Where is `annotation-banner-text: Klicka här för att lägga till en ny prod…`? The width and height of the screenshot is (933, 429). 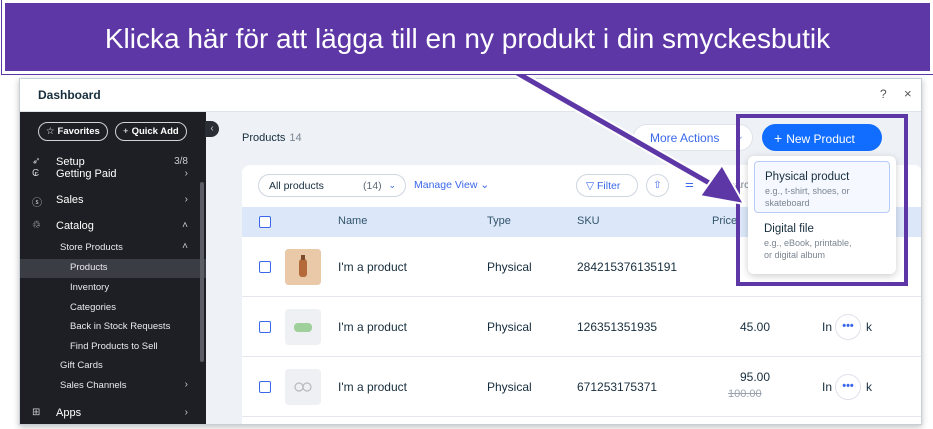
annotation-banner-text: Klicka här för att lägga till en ny prod… is located at coordinates (467, 38).